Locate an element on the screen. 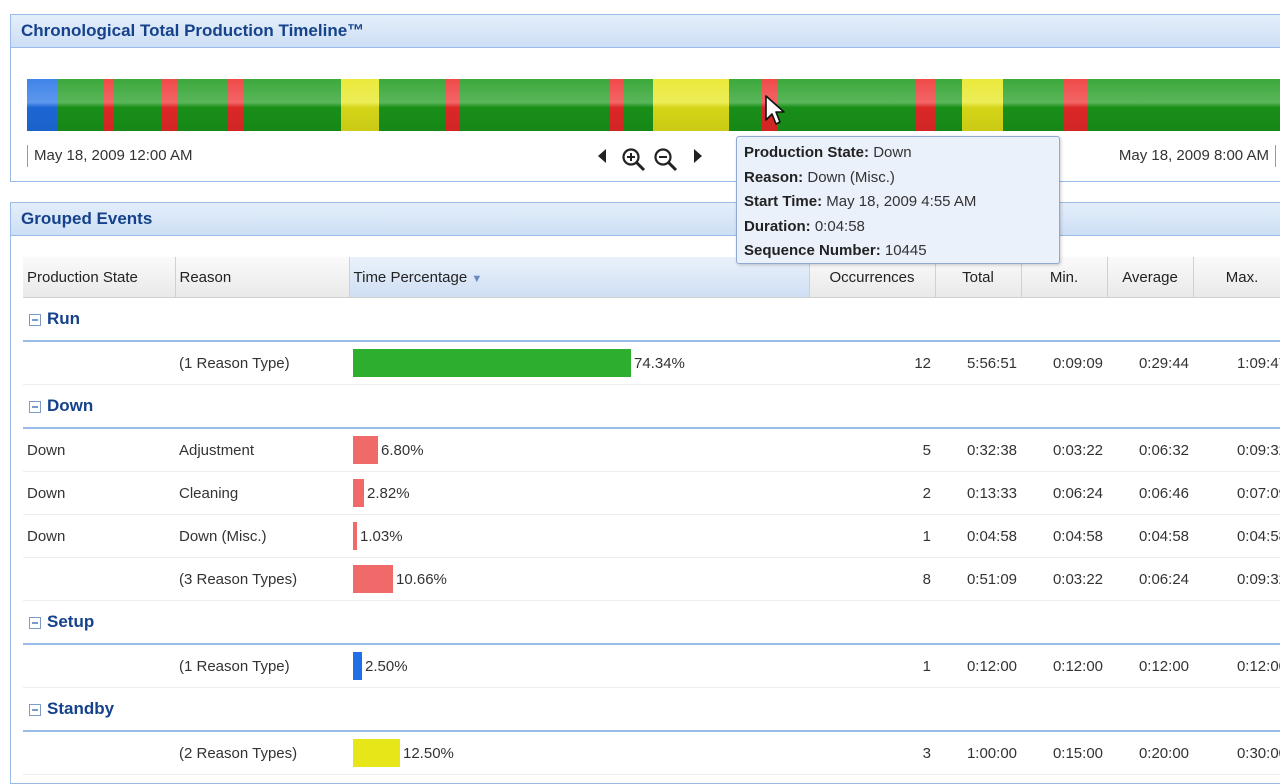 Image resolution: width=1280 pixels, height=784 pixels. timeline-bar is located at coordinates (653, 105).